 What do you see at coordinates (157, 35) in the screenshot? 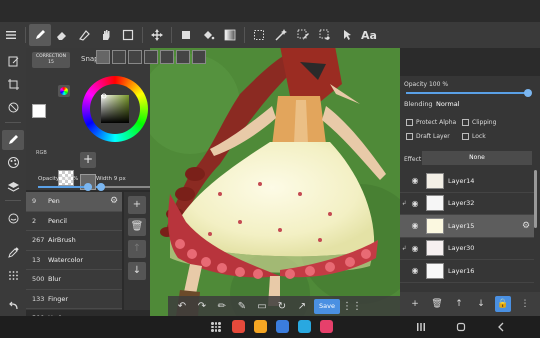
I see `move-tool-button` at bounding box center [157, 35].